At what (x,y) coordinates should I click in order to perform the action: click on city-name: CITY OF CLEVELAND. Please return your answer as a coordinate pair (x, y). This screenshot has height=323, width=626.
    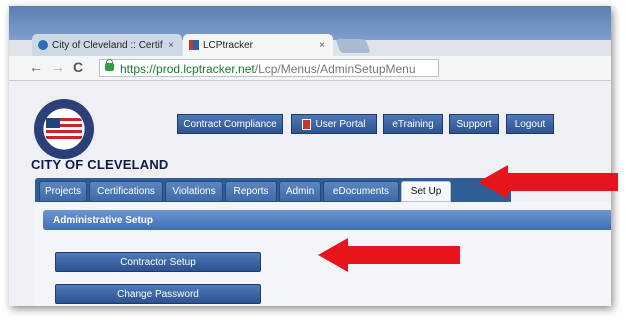
    Looking at the image, I should click on (100, 164).